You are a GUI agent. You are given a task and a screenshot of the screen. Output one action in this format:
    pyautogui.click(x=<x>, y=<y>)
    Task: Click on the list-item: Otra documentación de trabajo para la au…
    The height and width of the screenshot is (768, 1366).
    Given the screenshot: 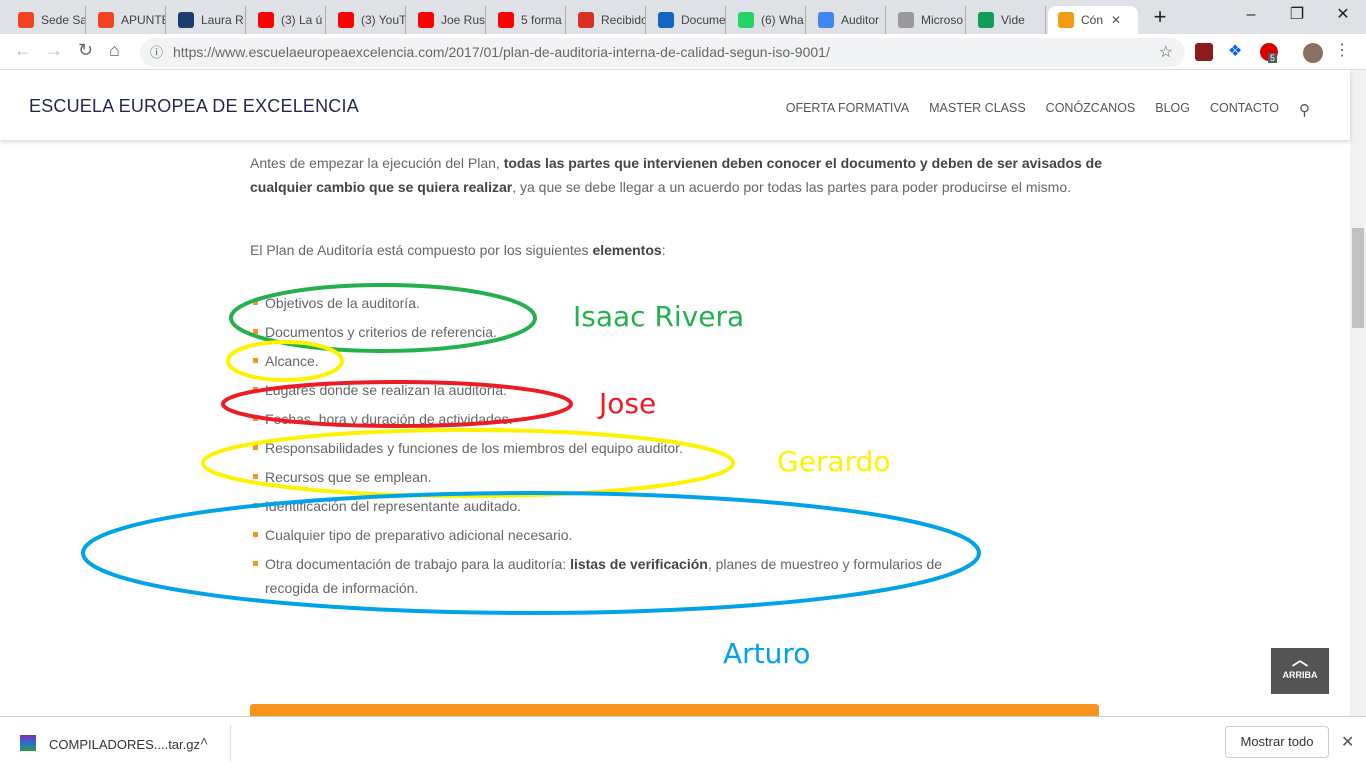 What is the action you would take?
    pyautogui.click(x=620, y=576)
    